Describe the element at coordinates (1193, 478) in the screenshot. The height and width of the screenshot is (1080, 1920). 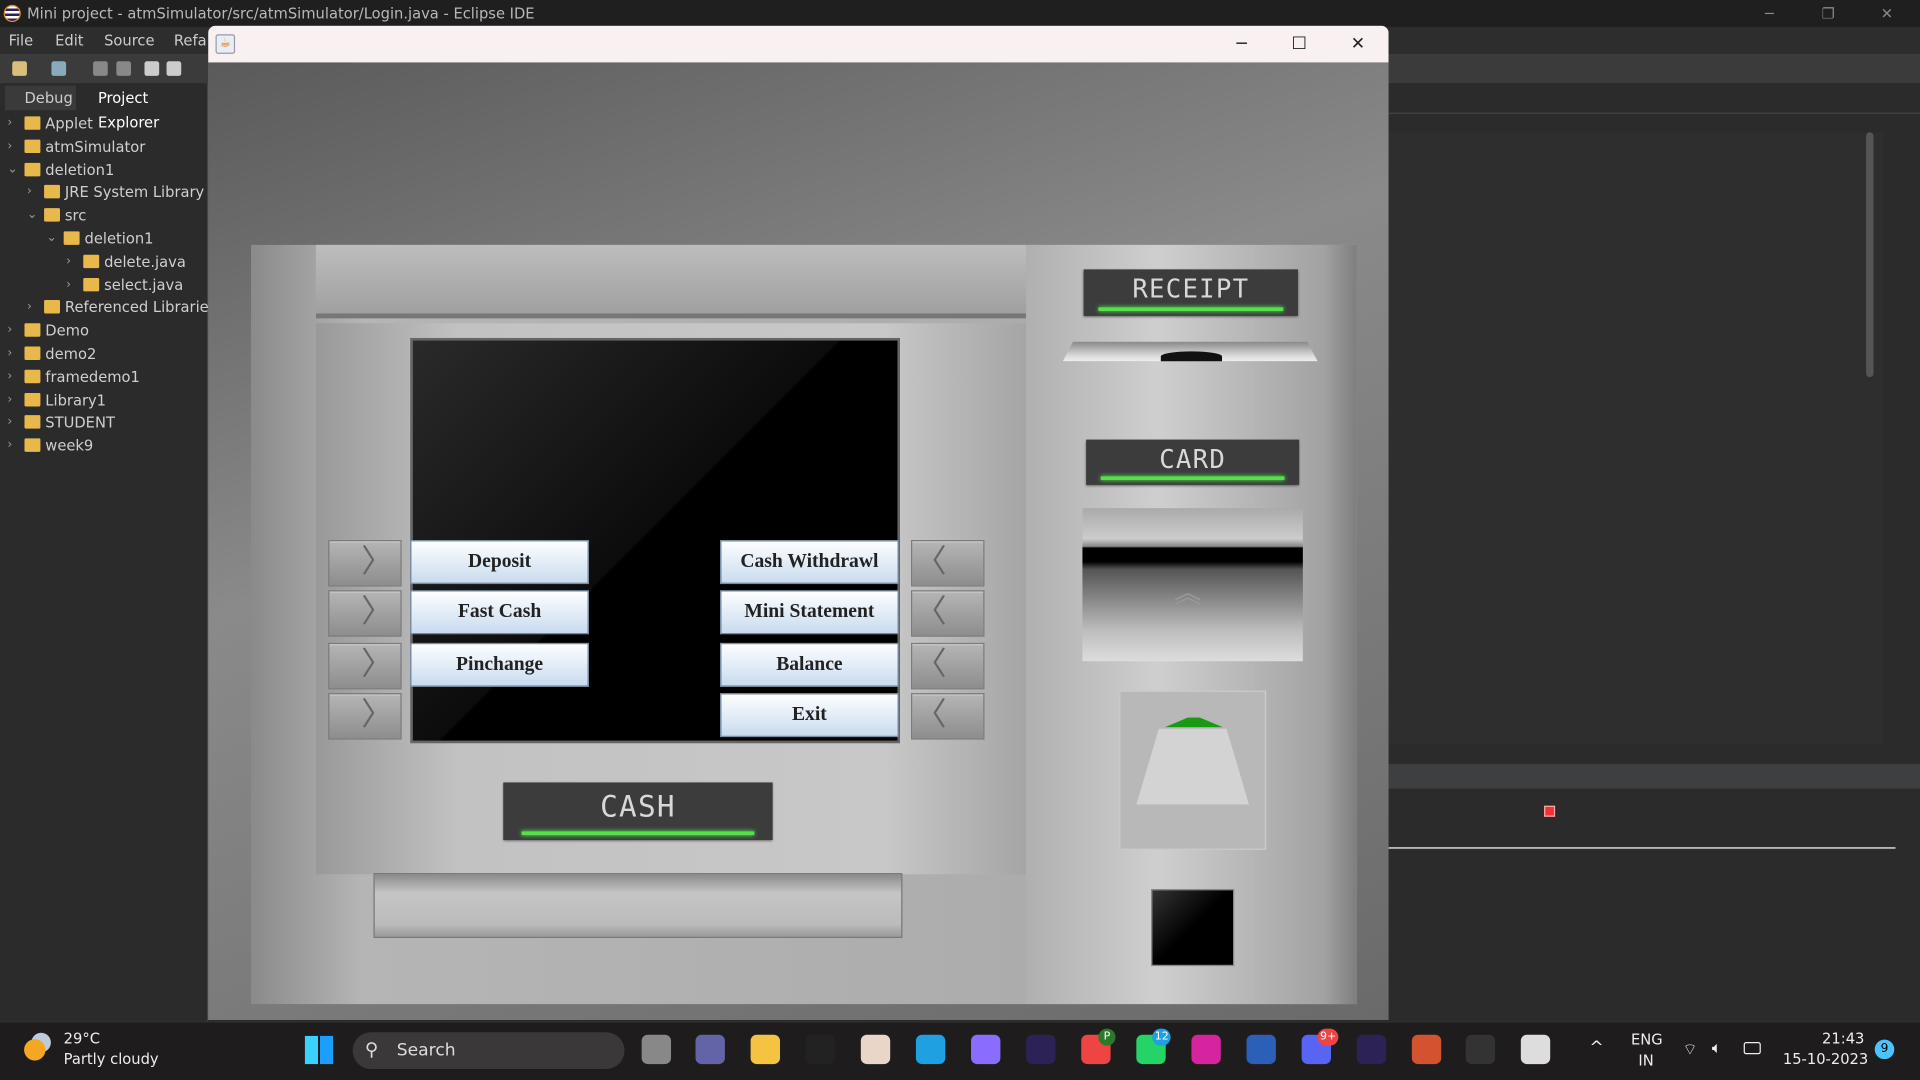
I see `card-indicator` at that location.